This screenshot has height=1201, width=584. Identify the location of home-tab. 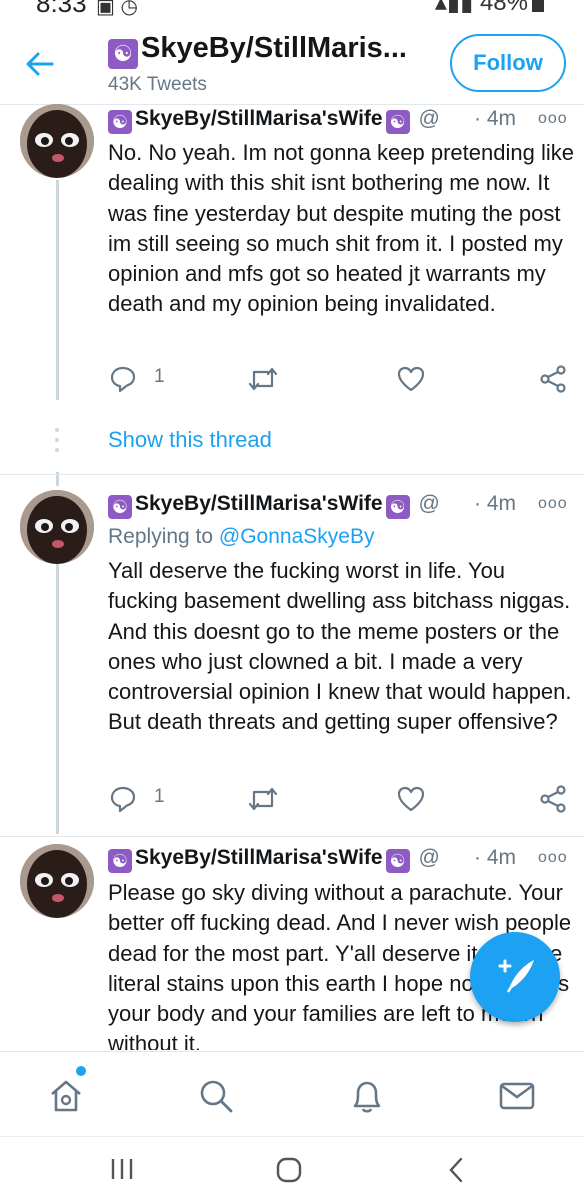
(66, 1098).